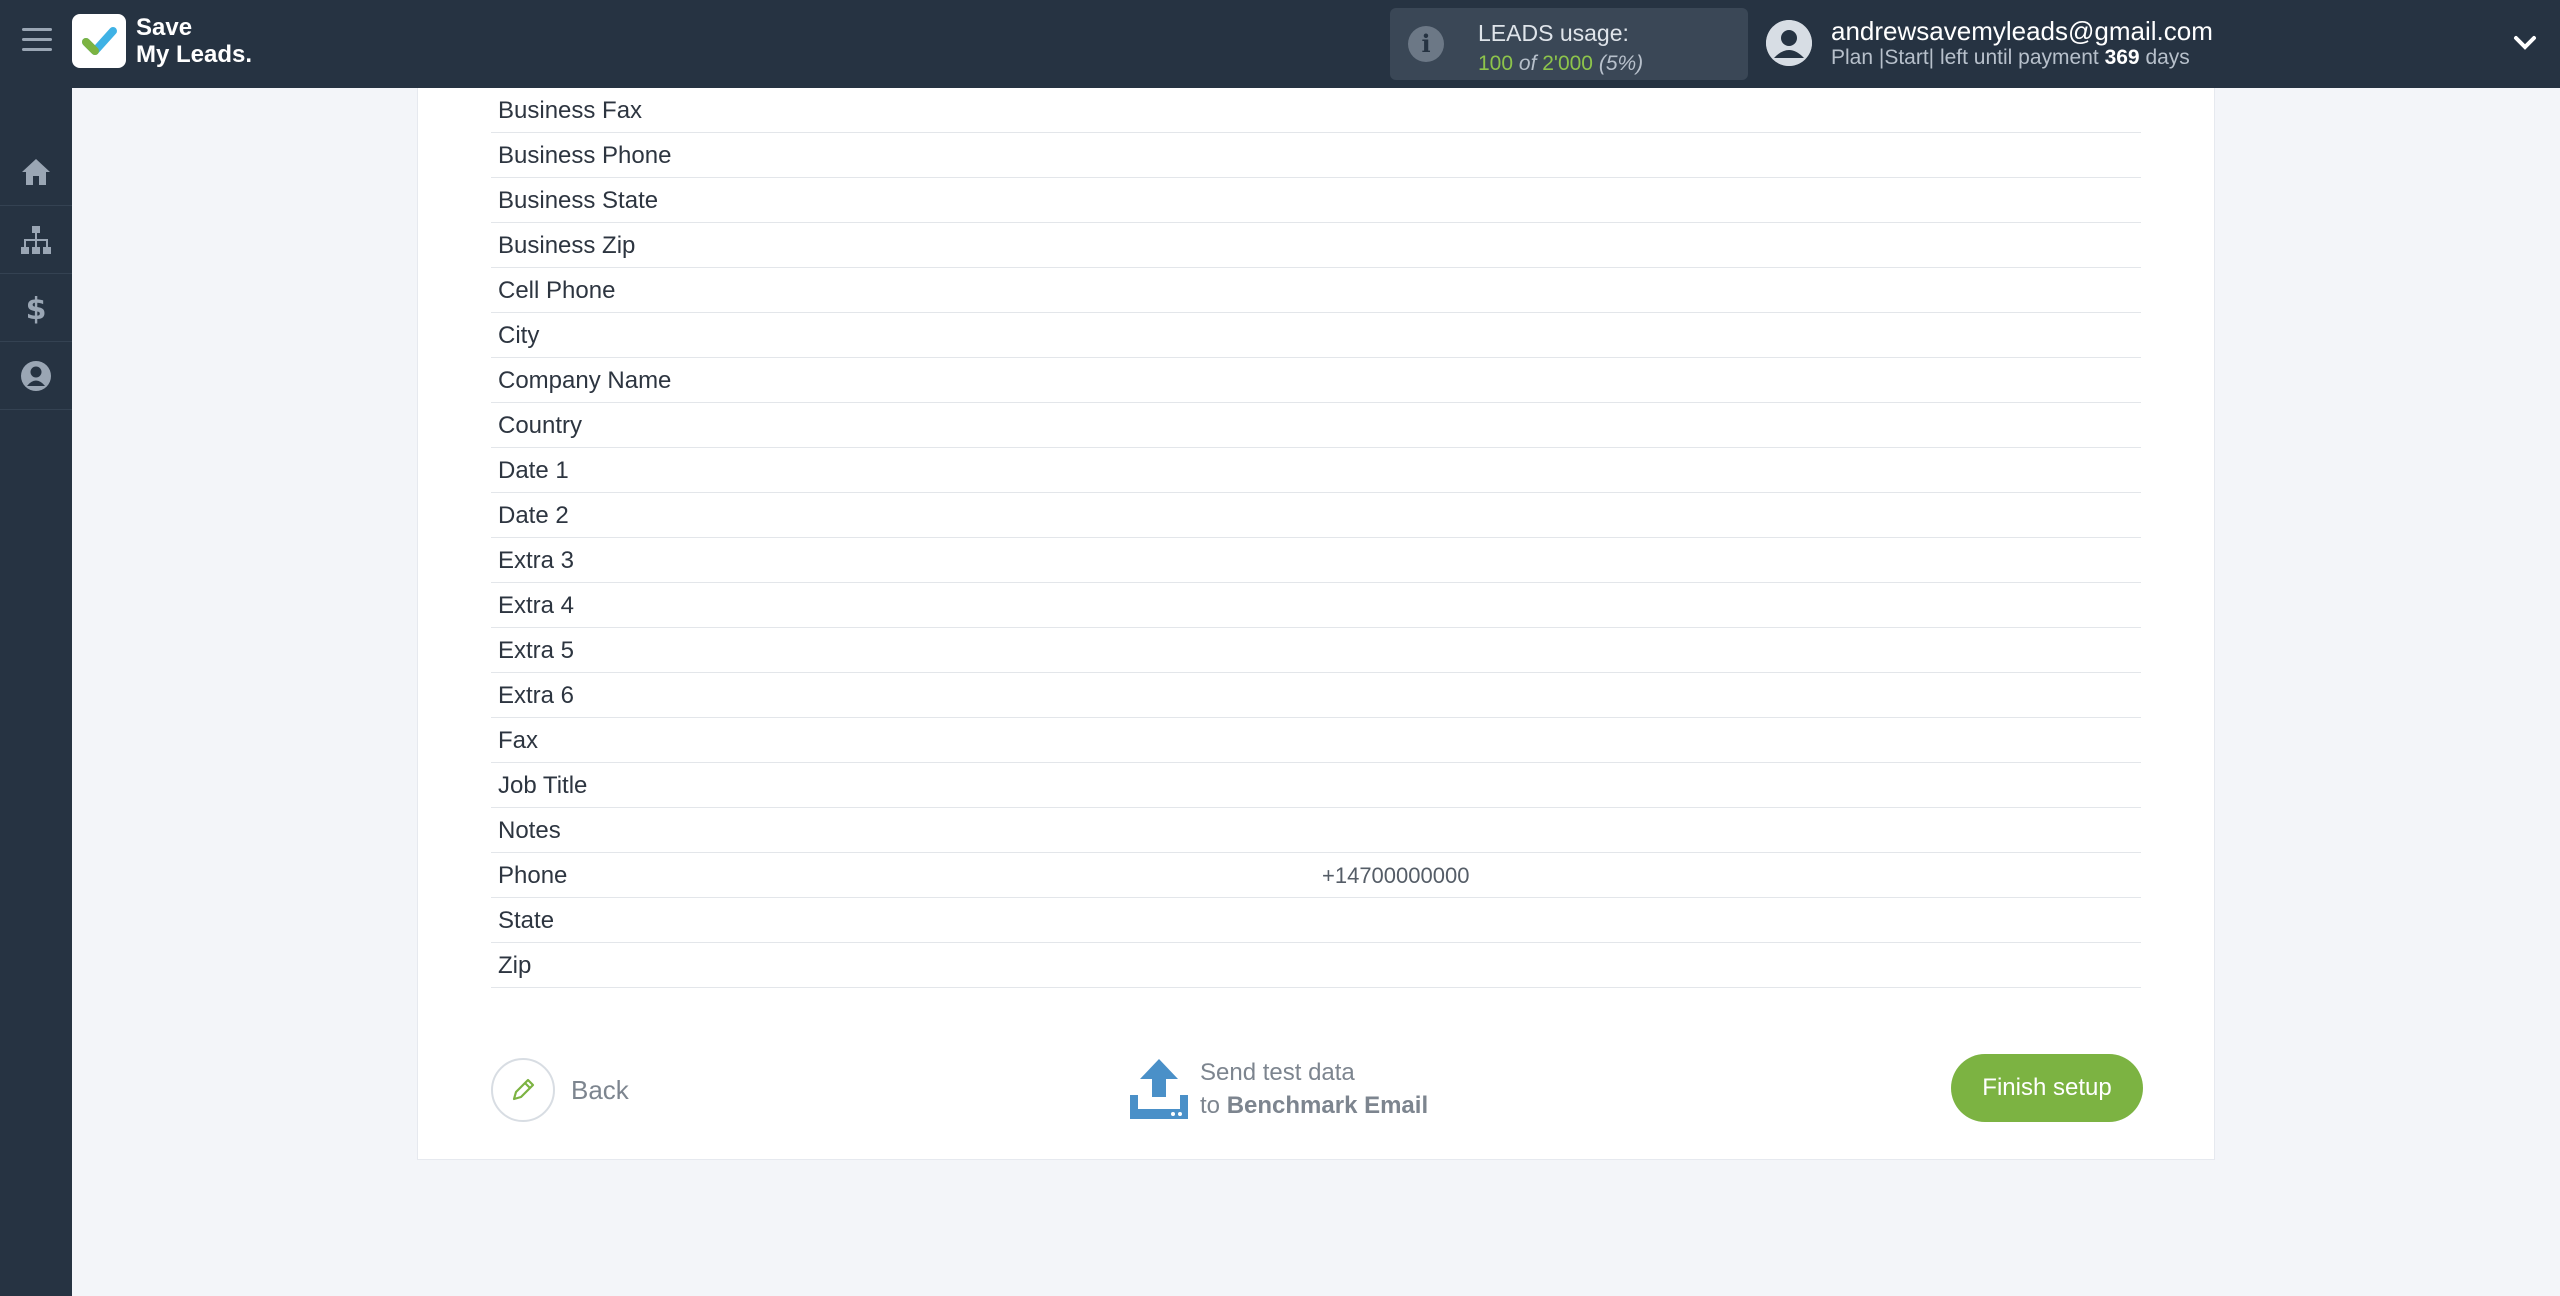 This screenshot has height=1296, width=2560. What do you see at coordinates (1316, 875) in the screenshot?
I see `field-row: Phone +14700000000` at bounding box center [1316, 875].